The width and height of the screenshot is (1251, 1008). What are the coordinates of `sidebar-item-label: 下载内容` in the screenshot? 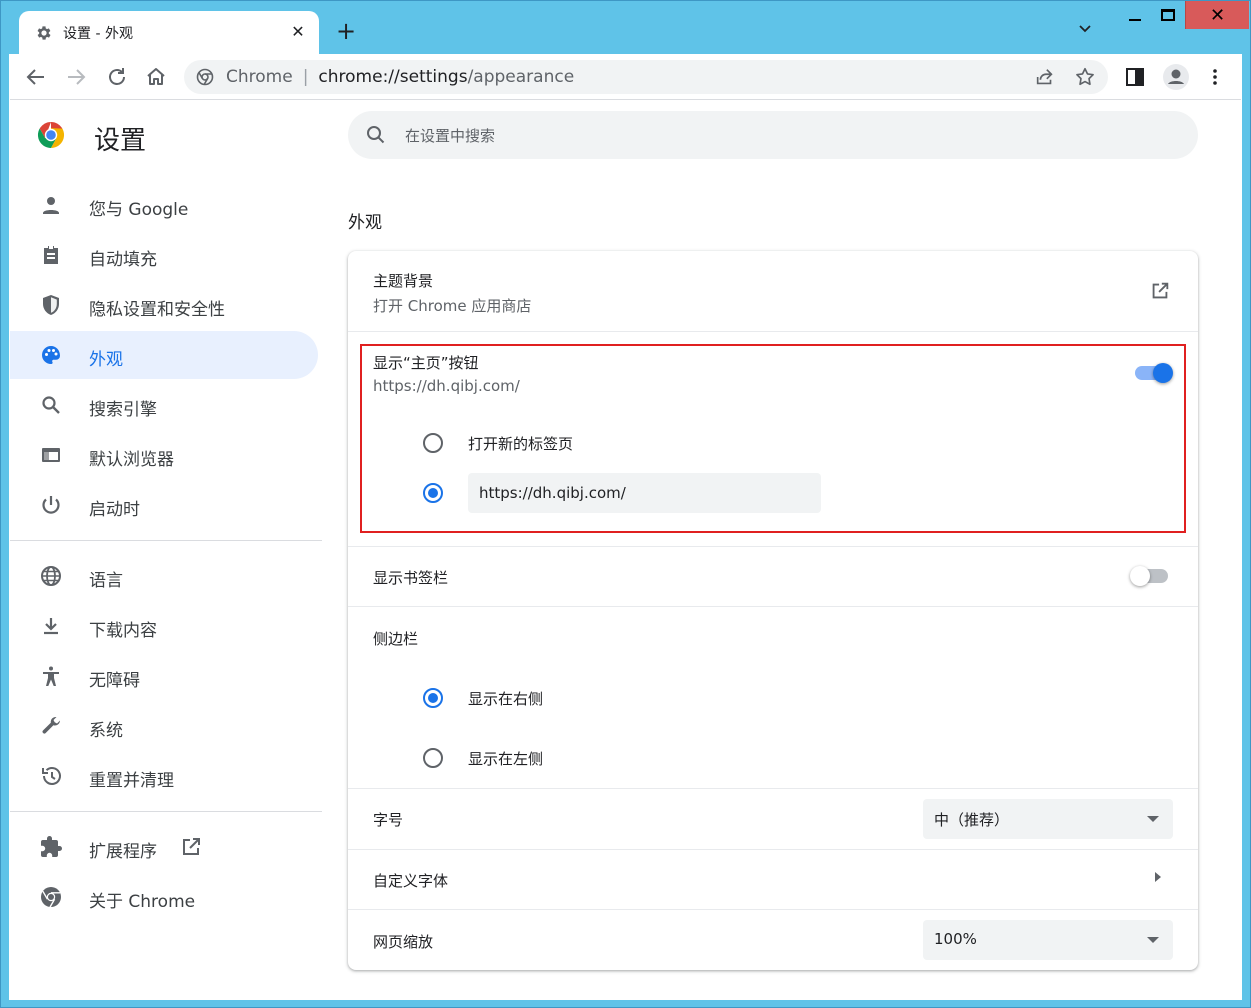 It's located at (123, 631).